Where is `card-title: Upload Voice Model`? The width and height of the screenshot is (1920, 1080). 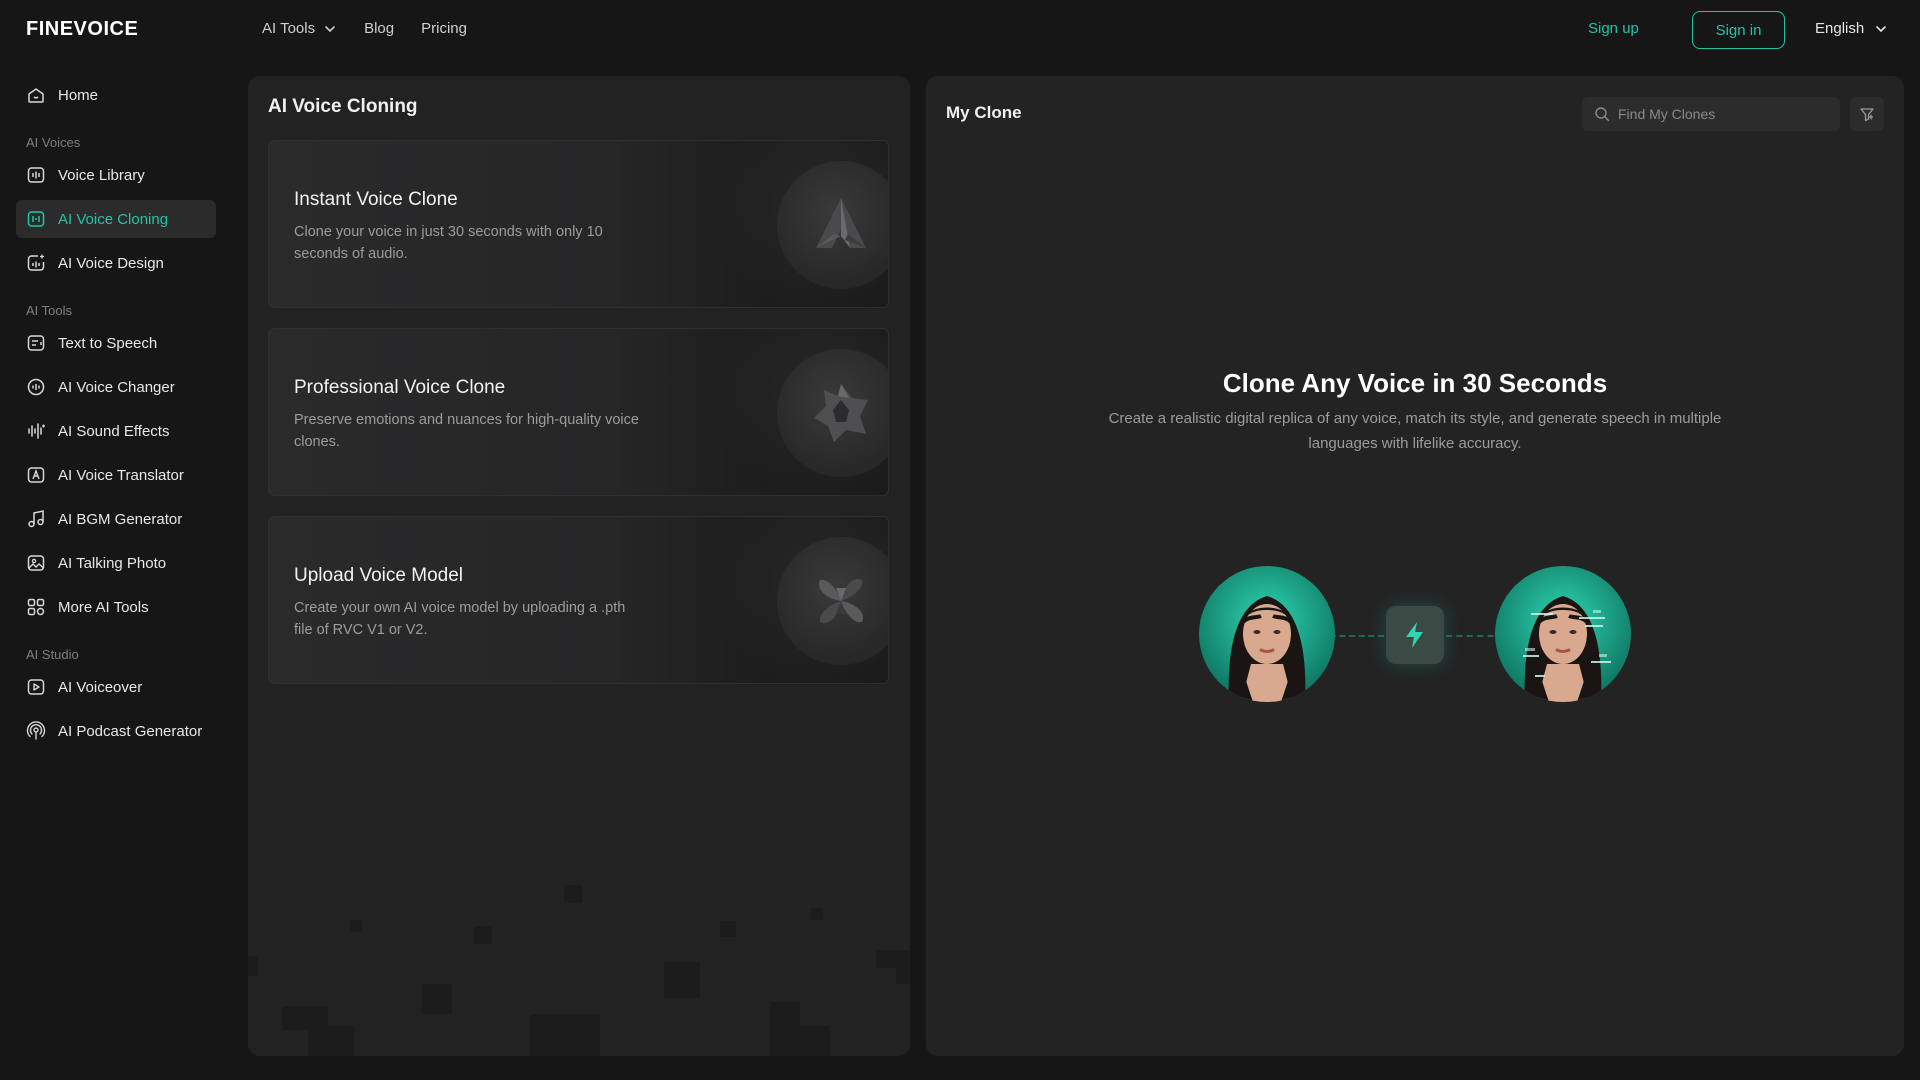 card-title: Upload Voice Model is located at coordinates (378, 575).